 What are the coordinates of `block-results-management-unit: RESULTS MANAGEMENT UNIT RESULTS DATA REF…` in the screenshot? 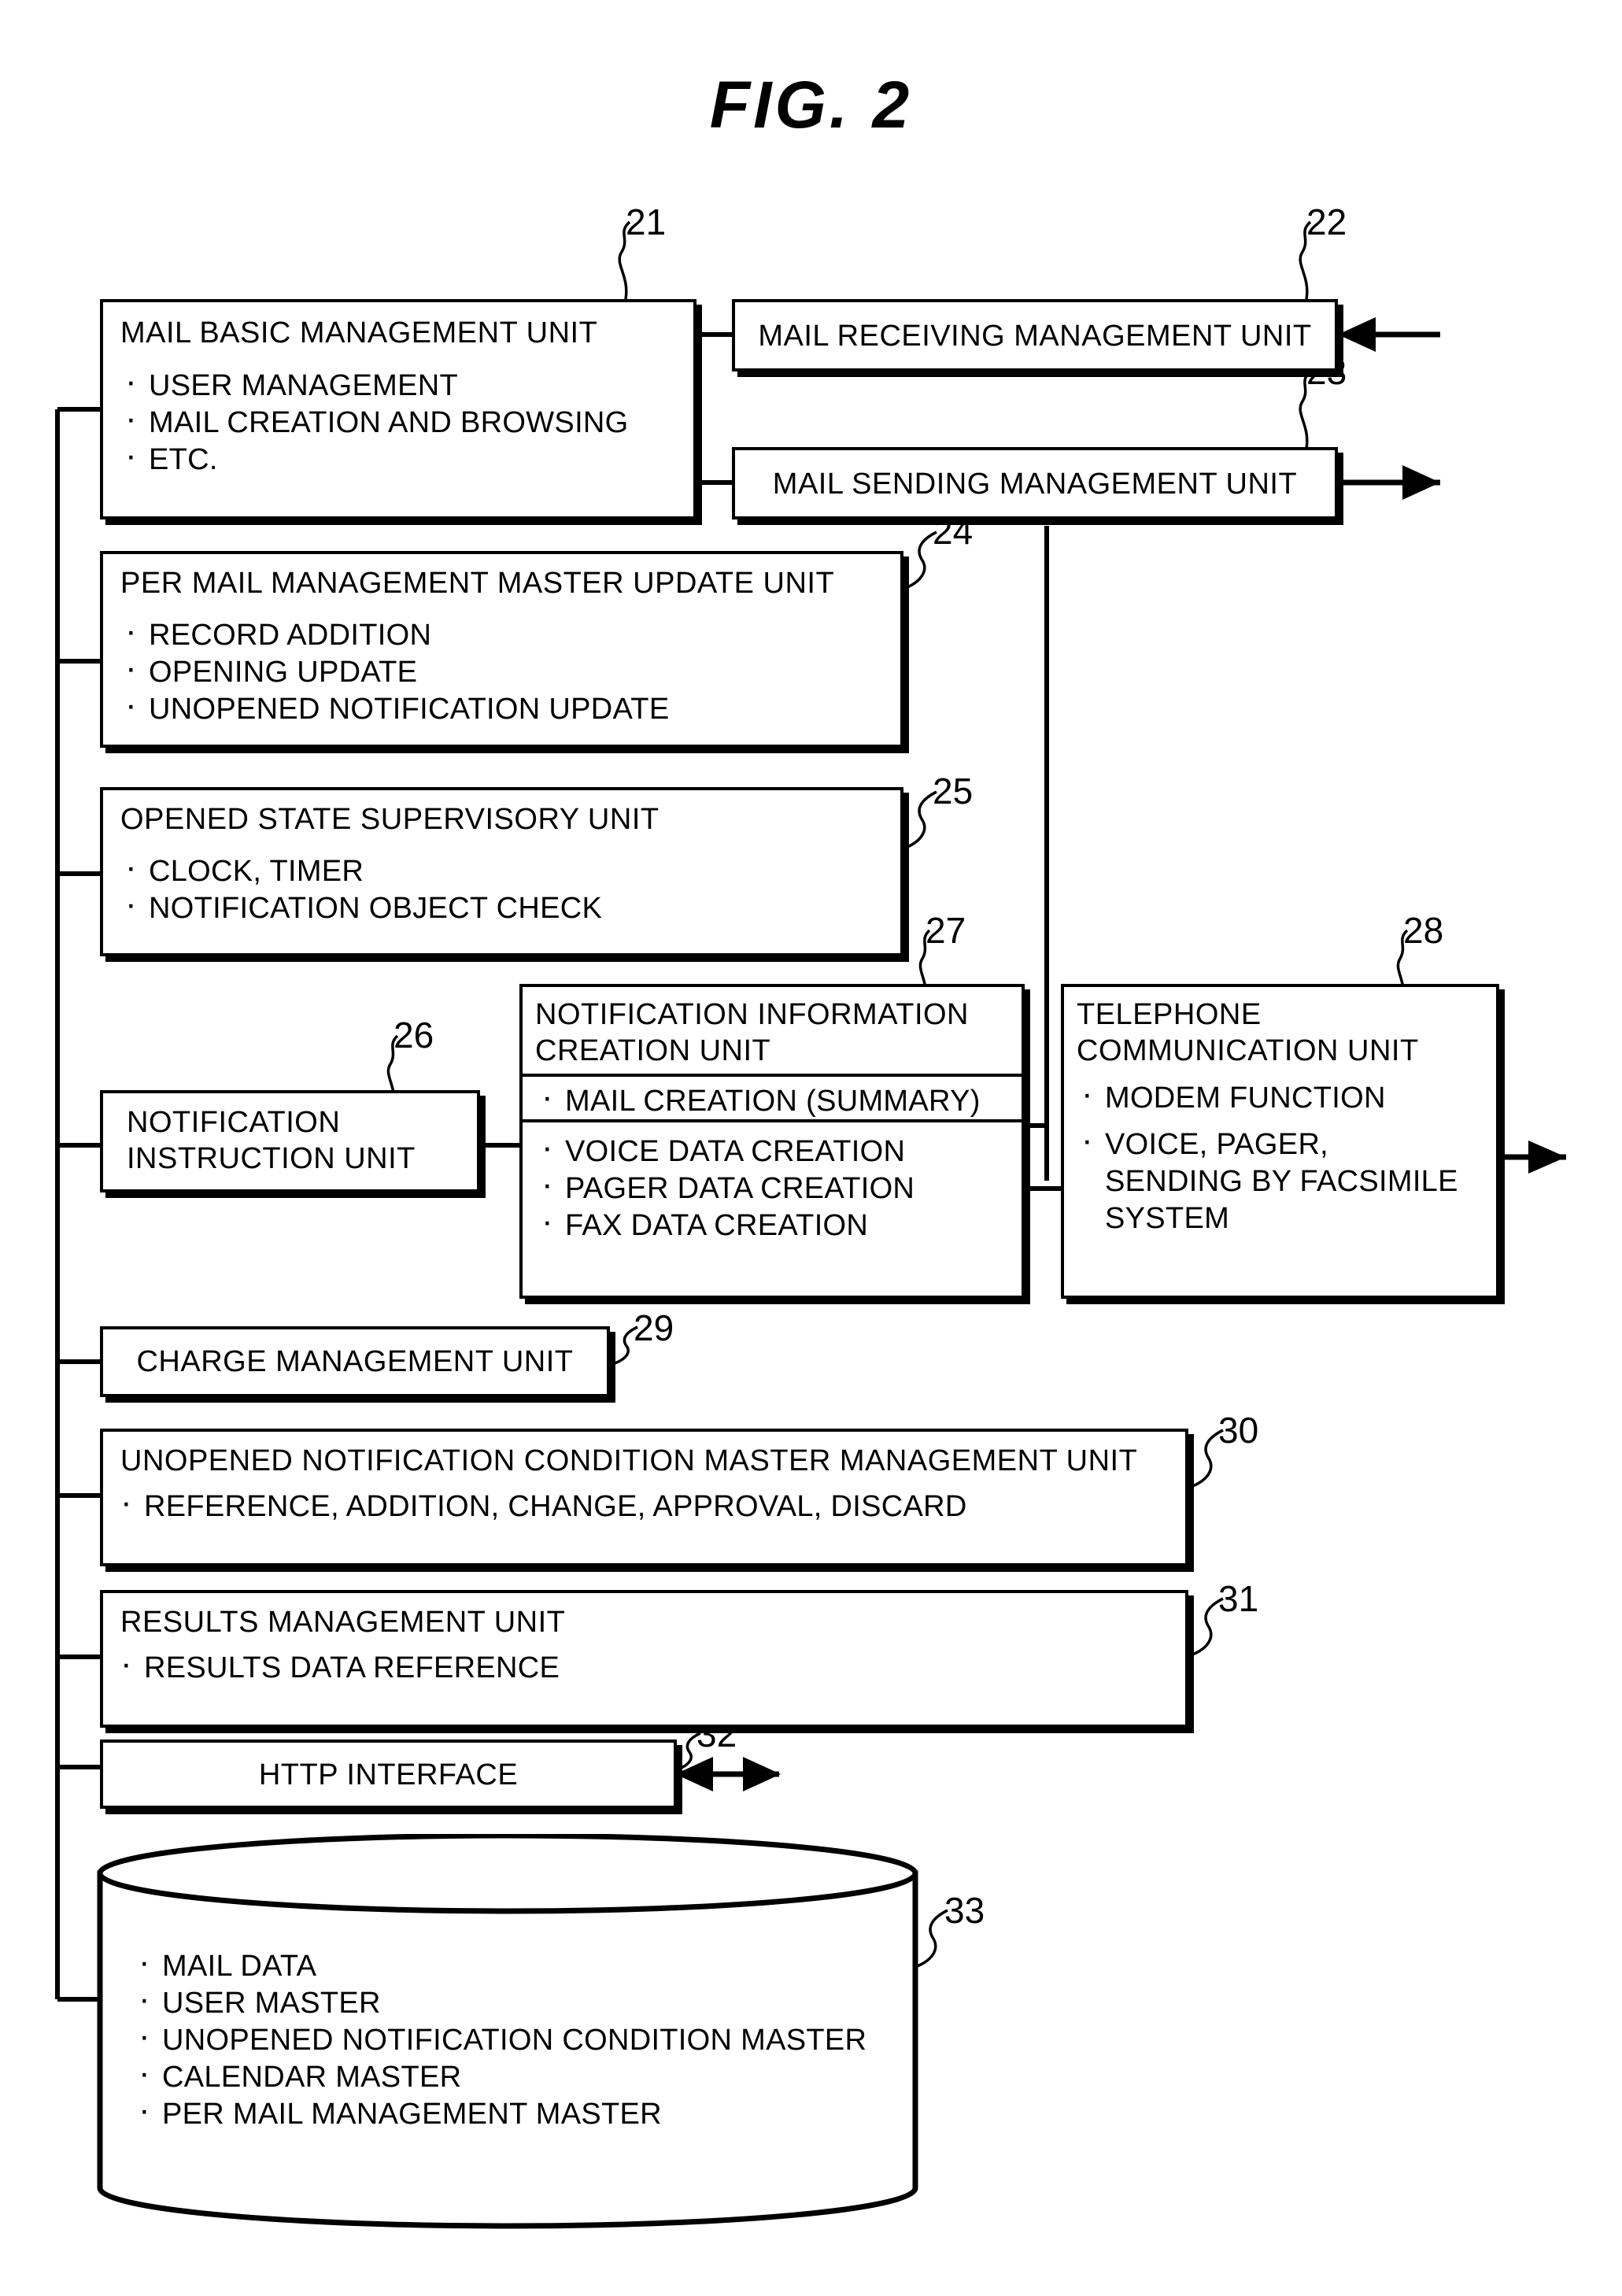 It's located at (644, 1659).